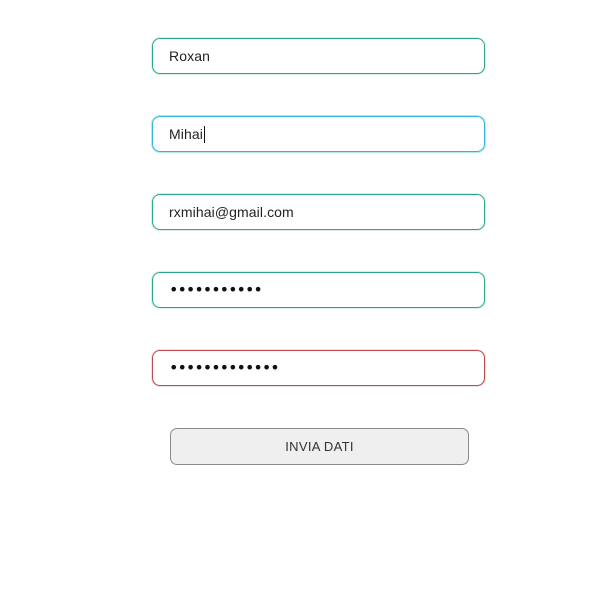  Describe the element at coordinates (318, 212) in the screenshot. I see `email-input: rxmihai@gmail.com` at that location.